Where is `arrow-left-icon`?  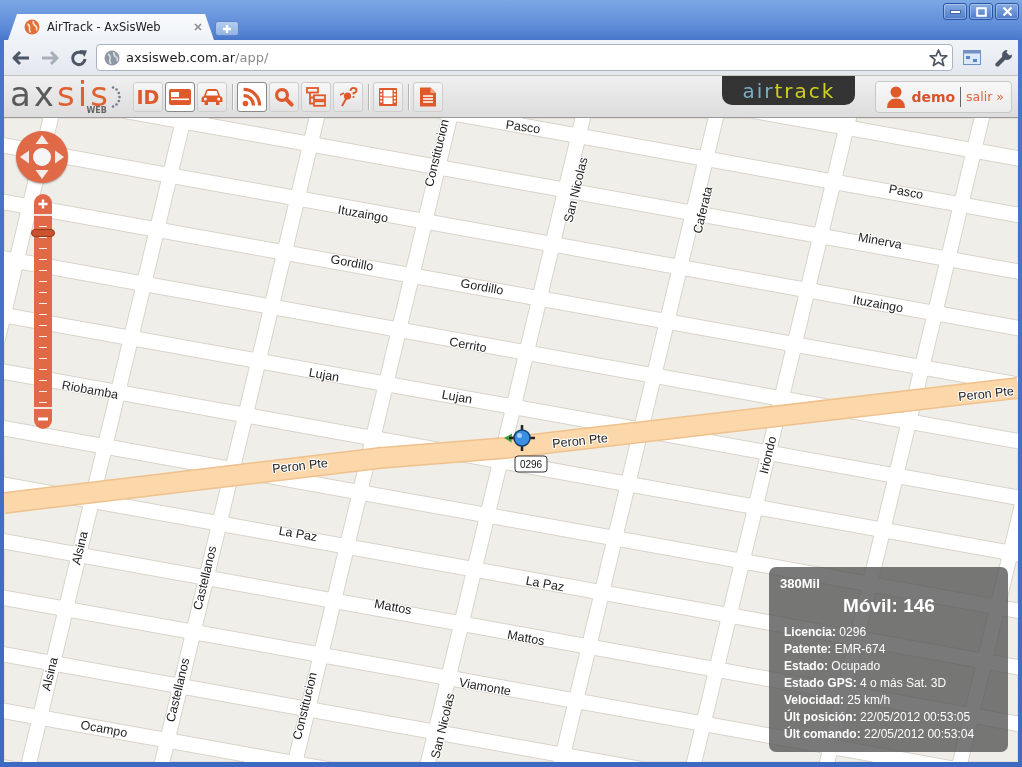 arrow-left-icon is located at coordinates (24, 157).